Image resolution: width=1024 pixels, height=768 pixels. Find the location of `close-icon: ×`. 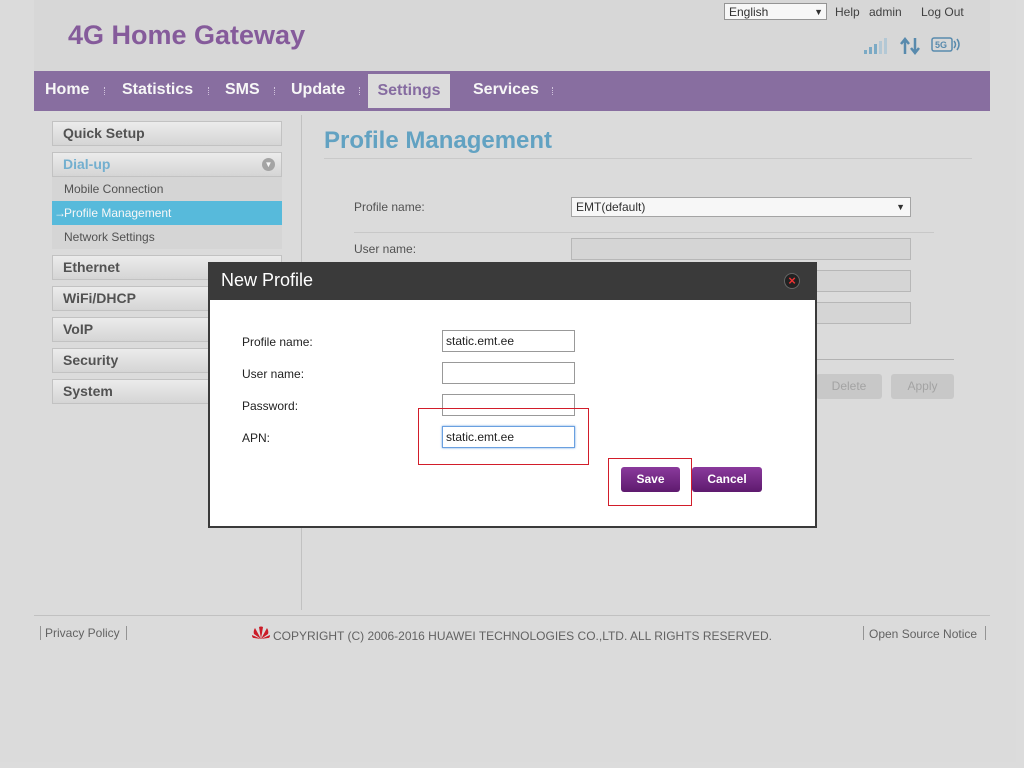

close-icon: × is located at coordinates (792, 281).